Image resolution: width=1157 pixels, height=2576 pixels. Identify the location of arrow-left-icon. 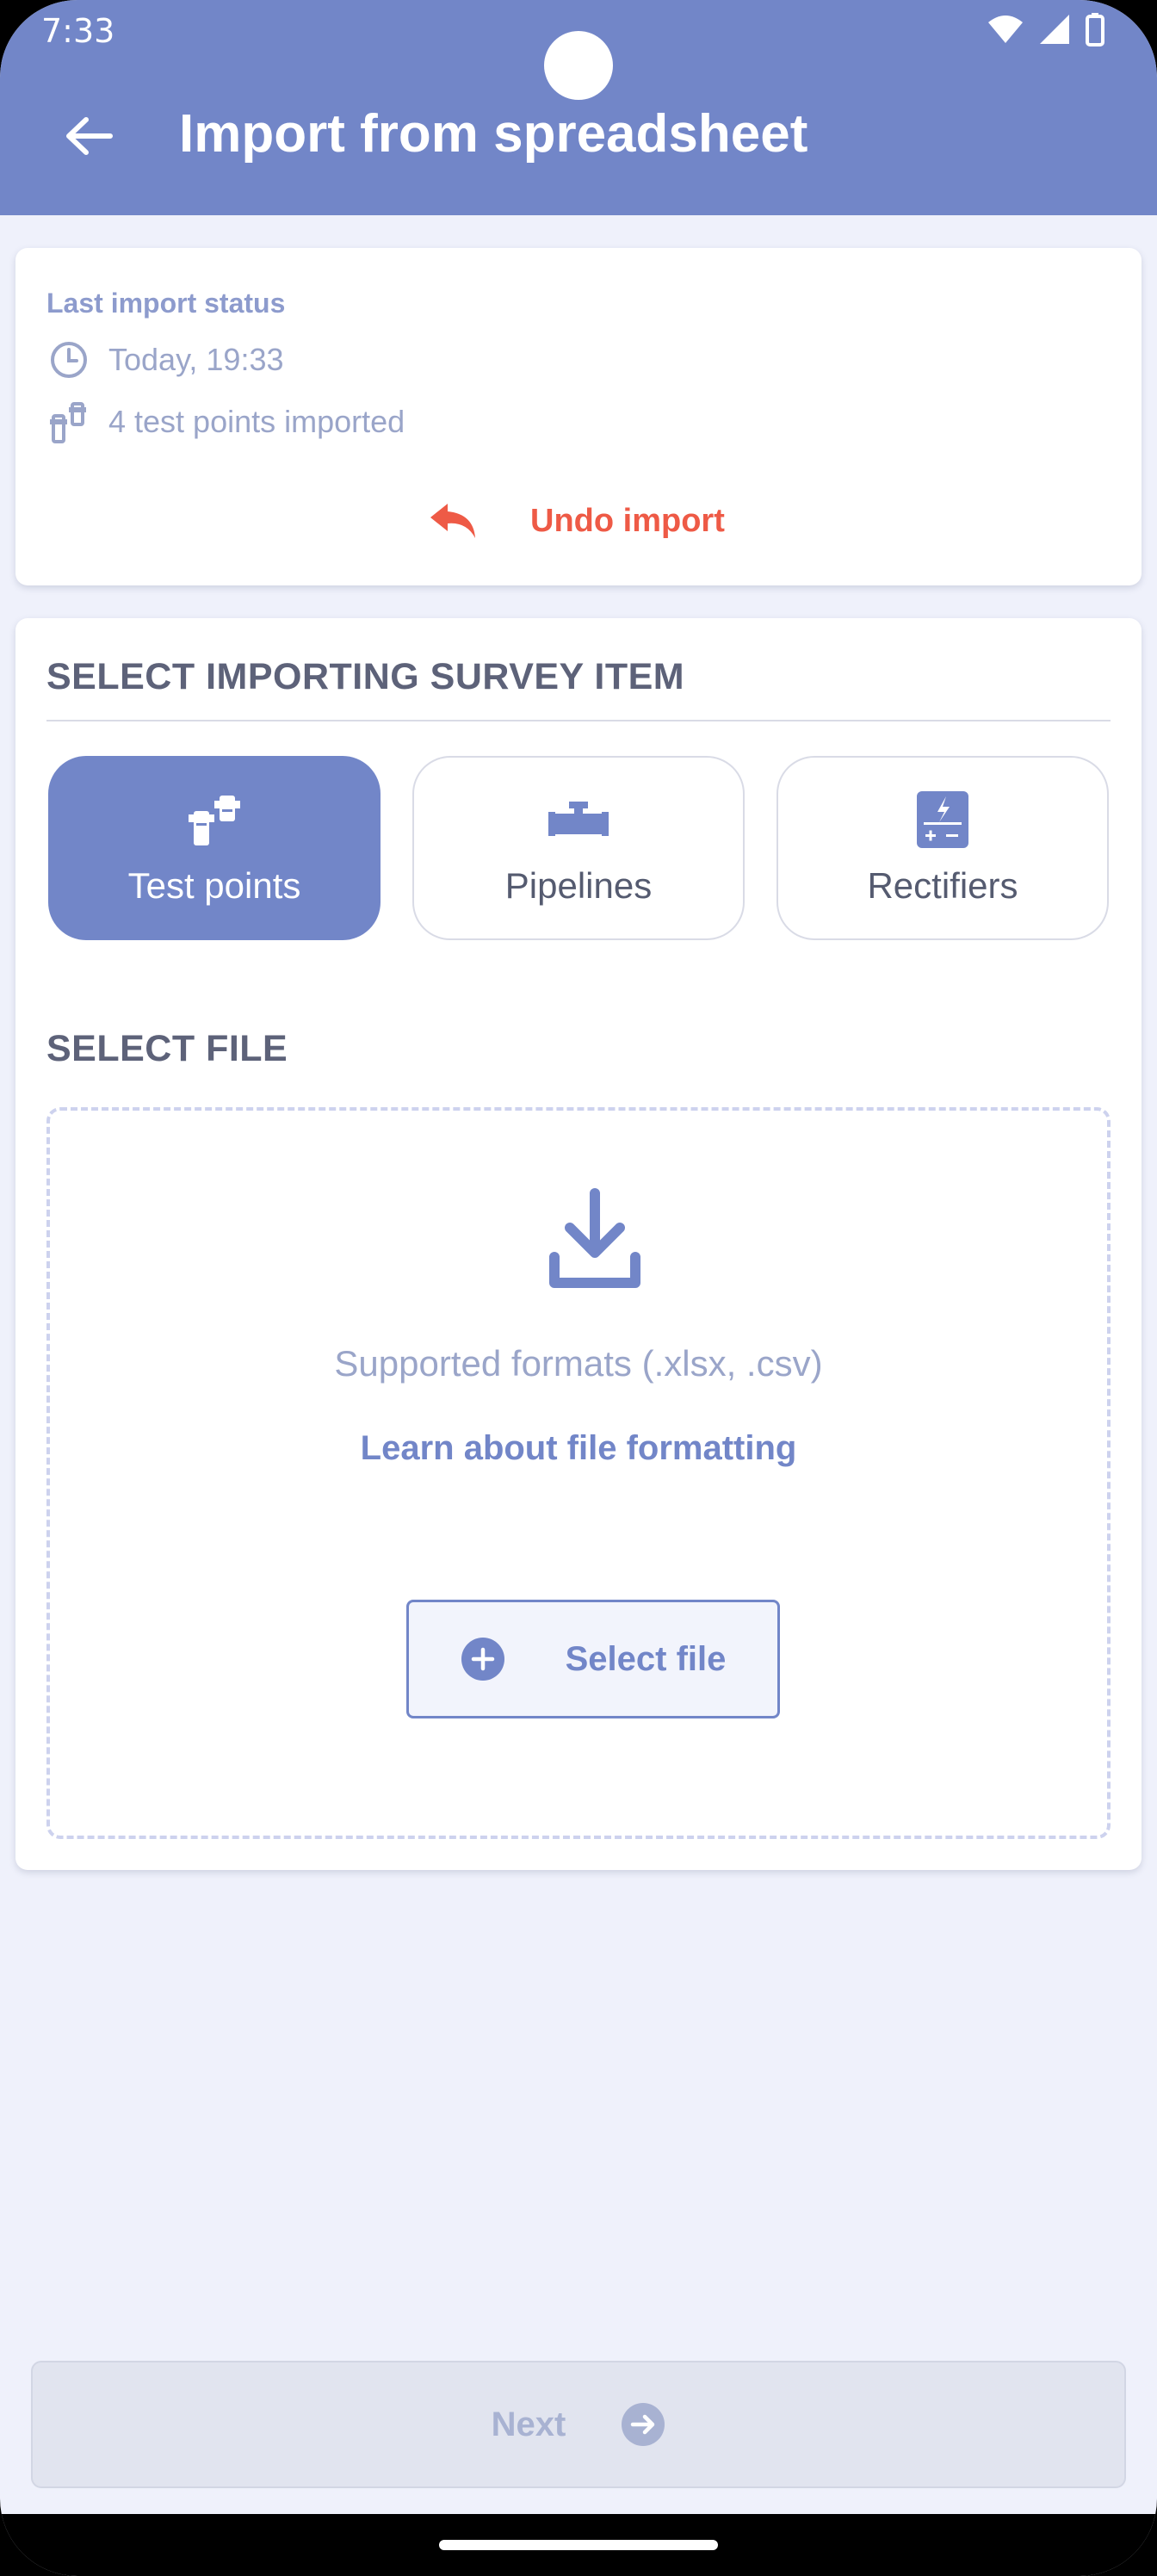
(90, 136).